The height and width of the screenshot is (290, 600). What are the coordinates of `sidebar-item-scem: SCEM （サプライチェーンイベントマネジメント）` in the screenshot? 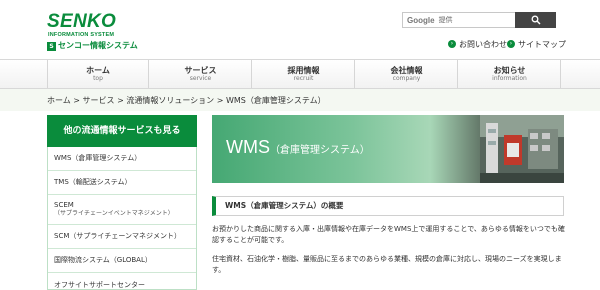 It's located at (122, 210).